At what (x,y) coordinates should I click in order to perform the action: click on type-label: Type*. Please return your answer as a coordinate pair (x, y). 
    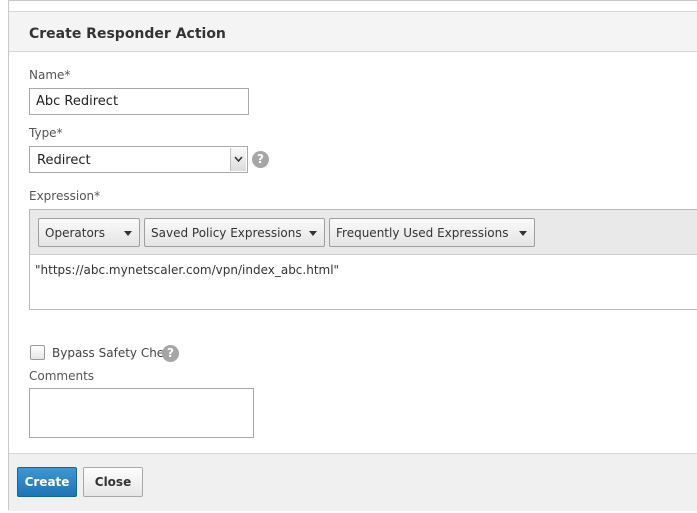
    Looking at the image, I should click on (46, 133).